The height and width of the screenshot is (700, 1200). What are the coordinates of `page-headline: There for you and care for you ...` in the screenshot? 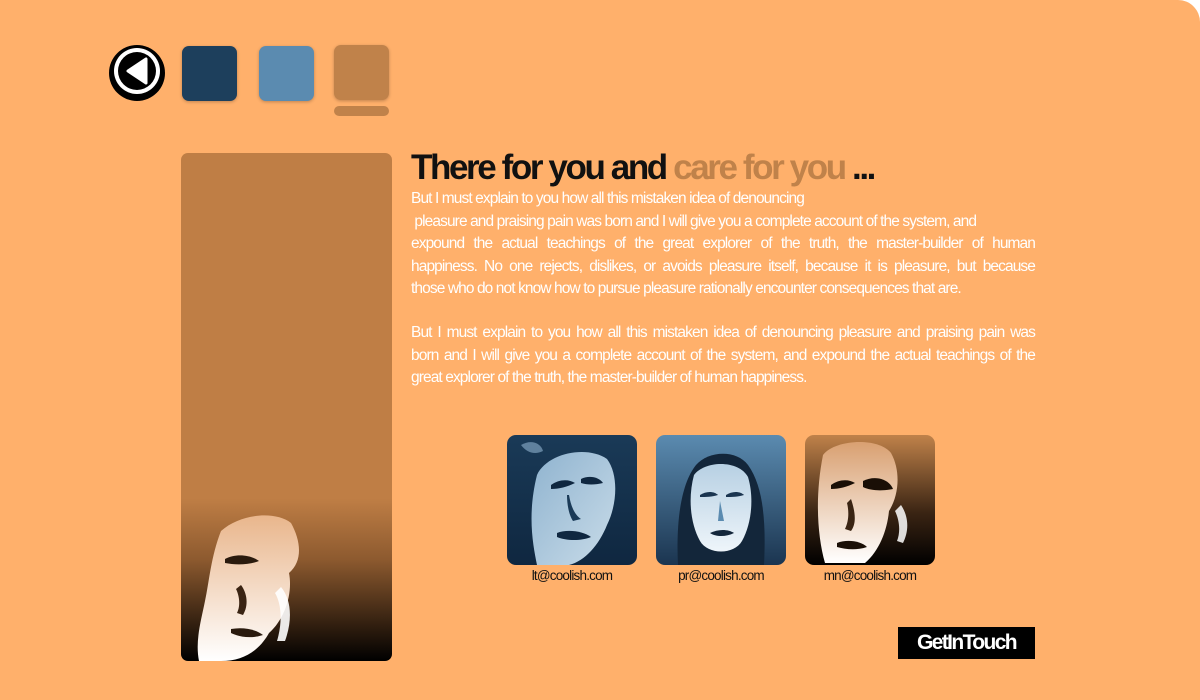 It's located at (643, 168).